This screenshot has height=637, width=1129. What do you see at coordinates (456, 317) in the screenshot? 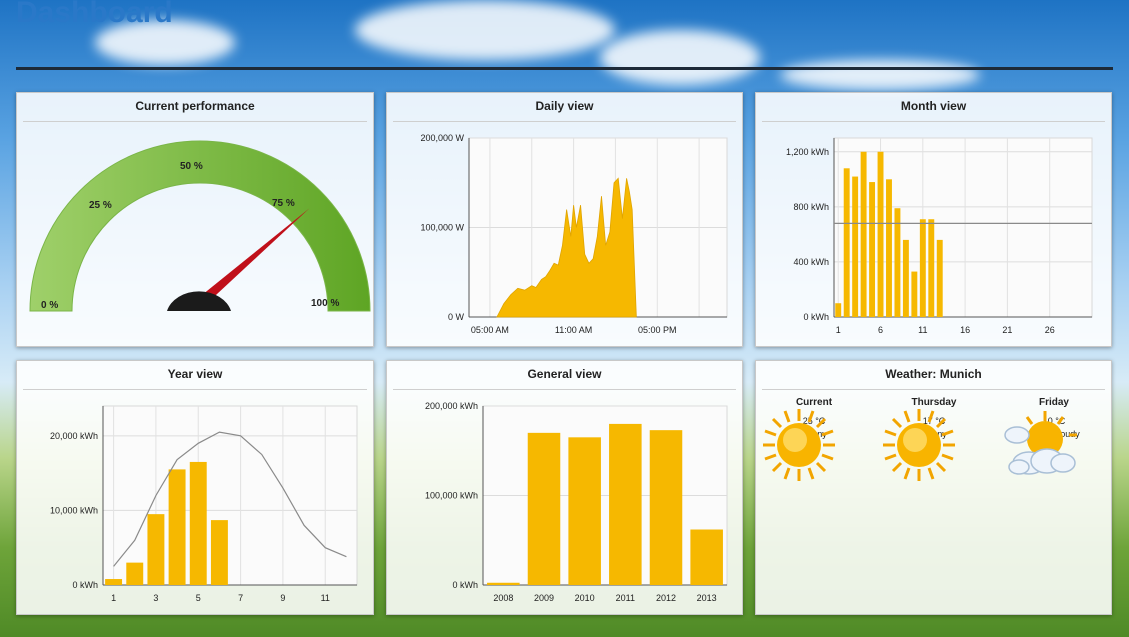
I see `y-tick-label: 0 W` at bounding box center [456, 317].